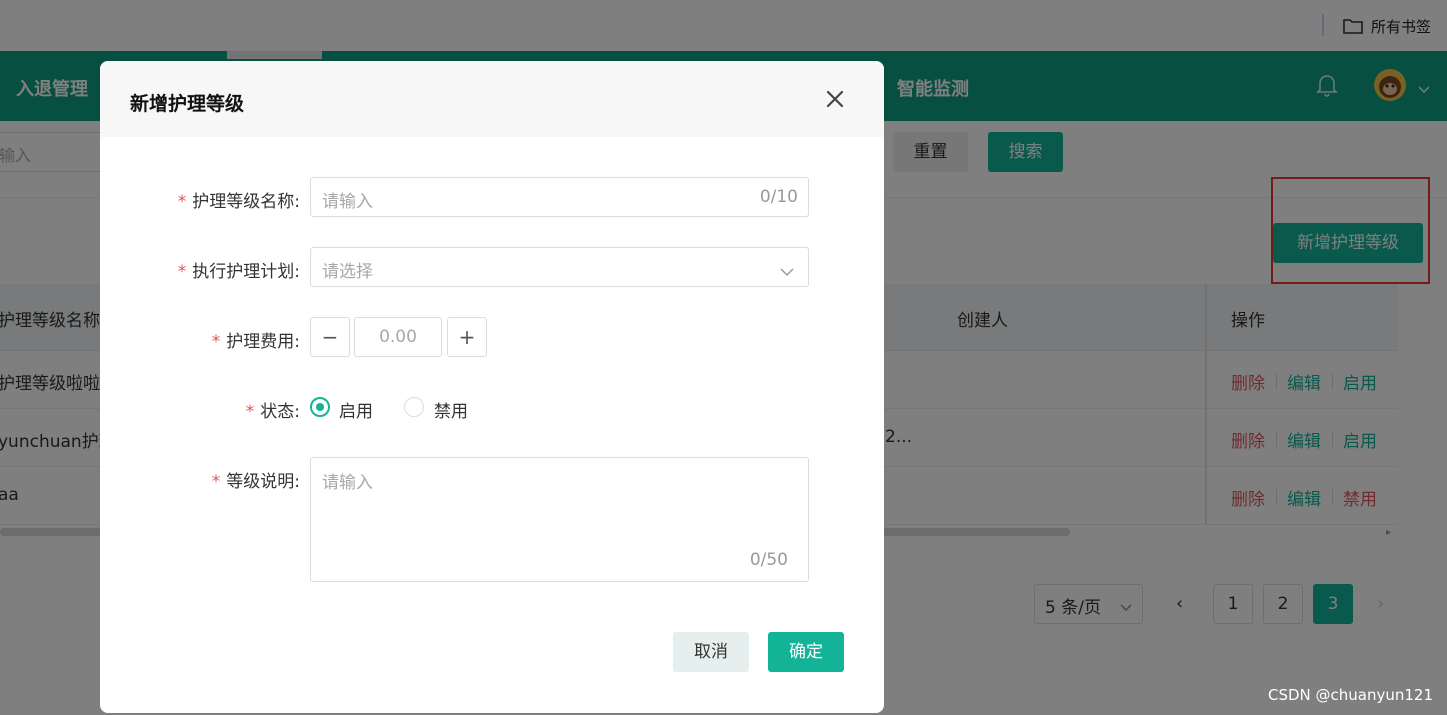  Describe the element at coordinates (347, 272) in the screenshot. I see `nursing-plan-placeholder: 请选择` at that location.